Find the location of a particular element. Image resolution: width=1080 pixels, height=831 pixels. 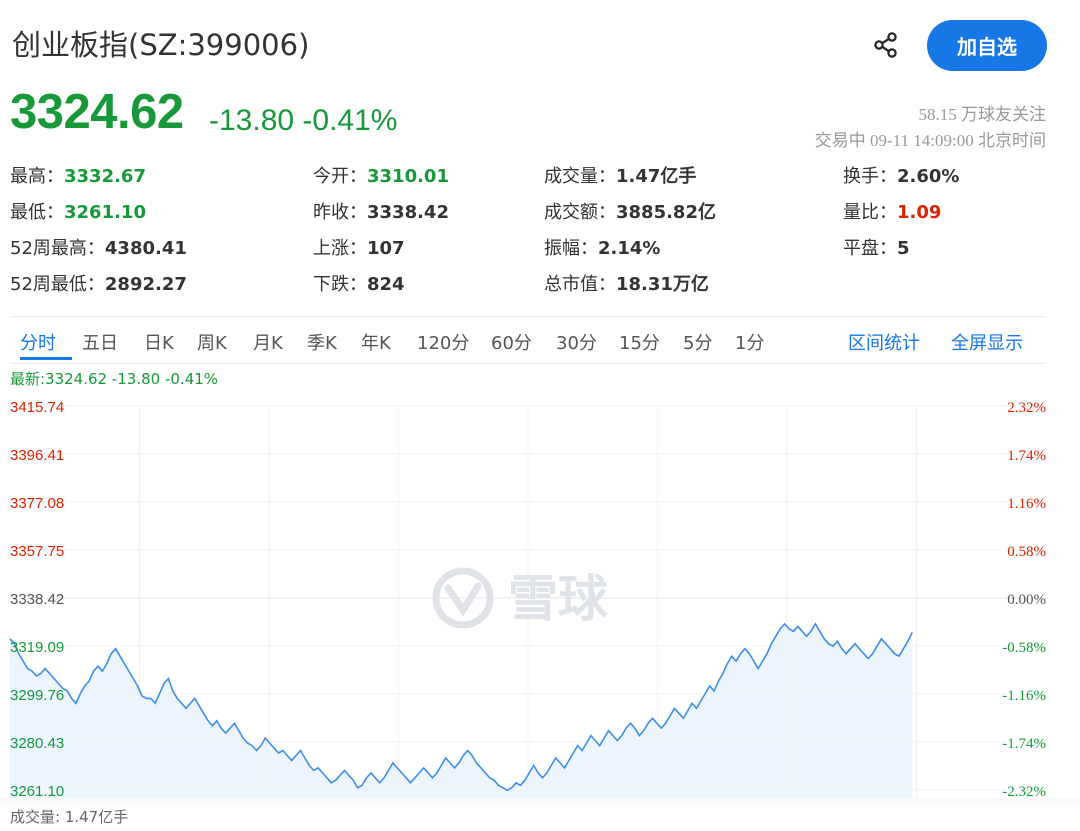

quote-value: 3332.67 is located at coordinates (105, 176).